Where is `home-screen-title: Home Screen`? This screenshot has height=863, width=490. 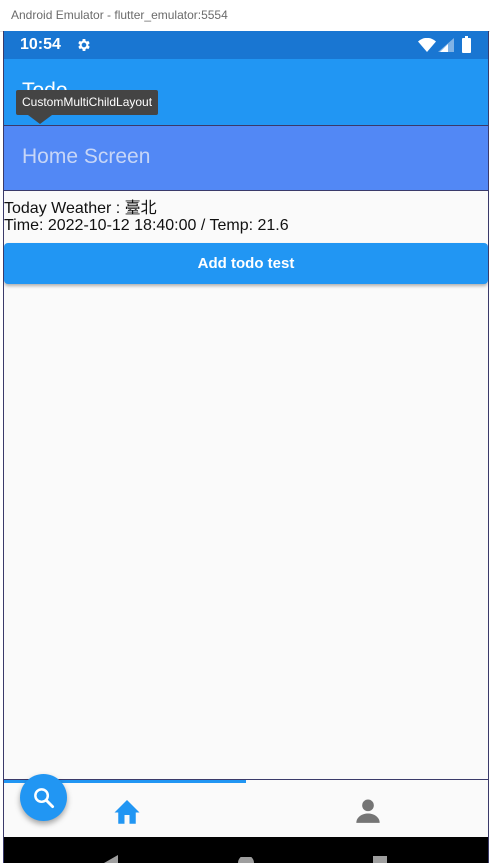 home-screen-title: Home Screen is located at coordinates (86, 156).